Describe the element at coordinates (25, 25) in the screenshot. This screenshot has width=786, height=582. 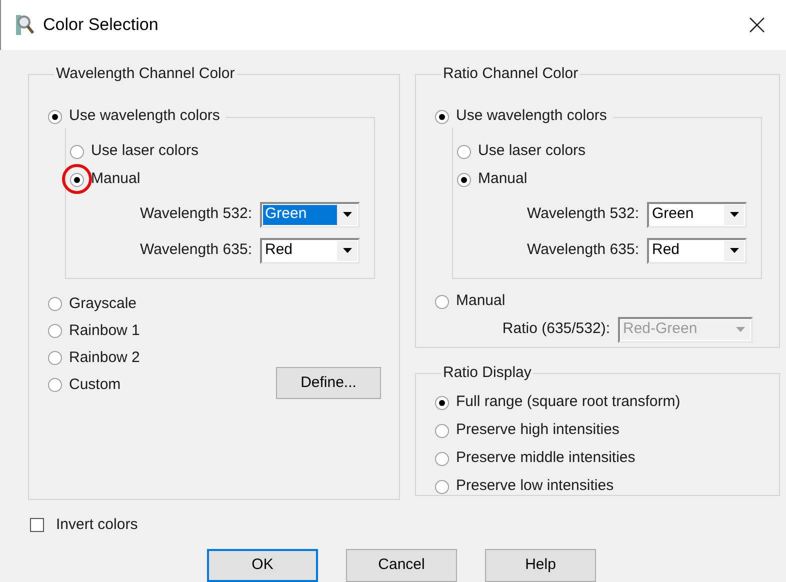
I see `magnifier-icon` at that location.